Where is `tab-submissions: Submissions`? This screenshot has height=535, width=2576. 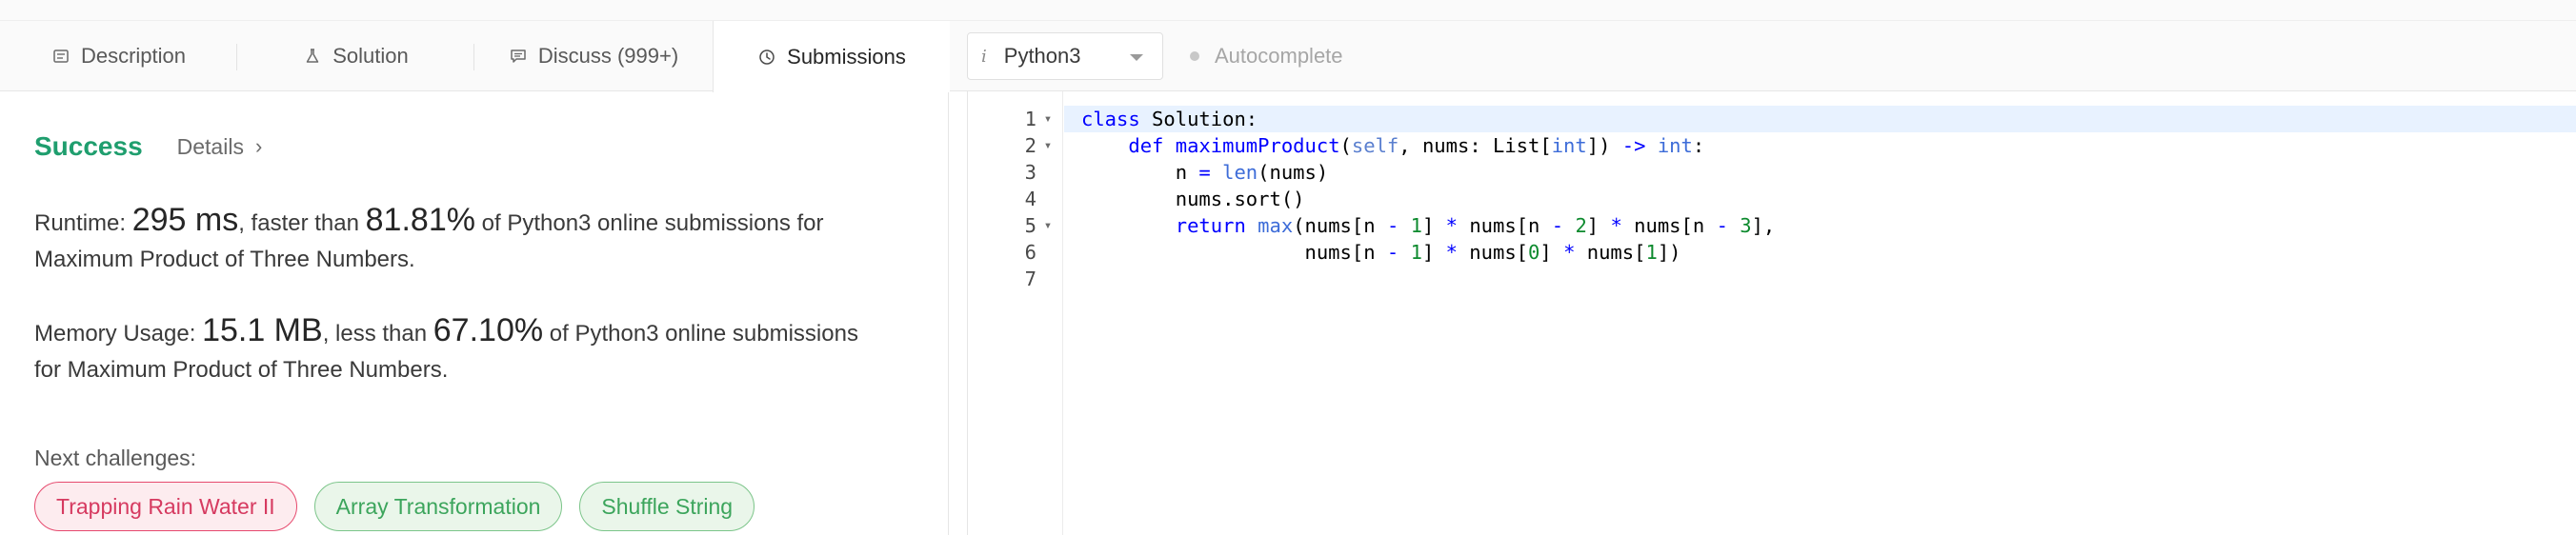
tab-submissions: Submissions is located at coordinates (831, 56).